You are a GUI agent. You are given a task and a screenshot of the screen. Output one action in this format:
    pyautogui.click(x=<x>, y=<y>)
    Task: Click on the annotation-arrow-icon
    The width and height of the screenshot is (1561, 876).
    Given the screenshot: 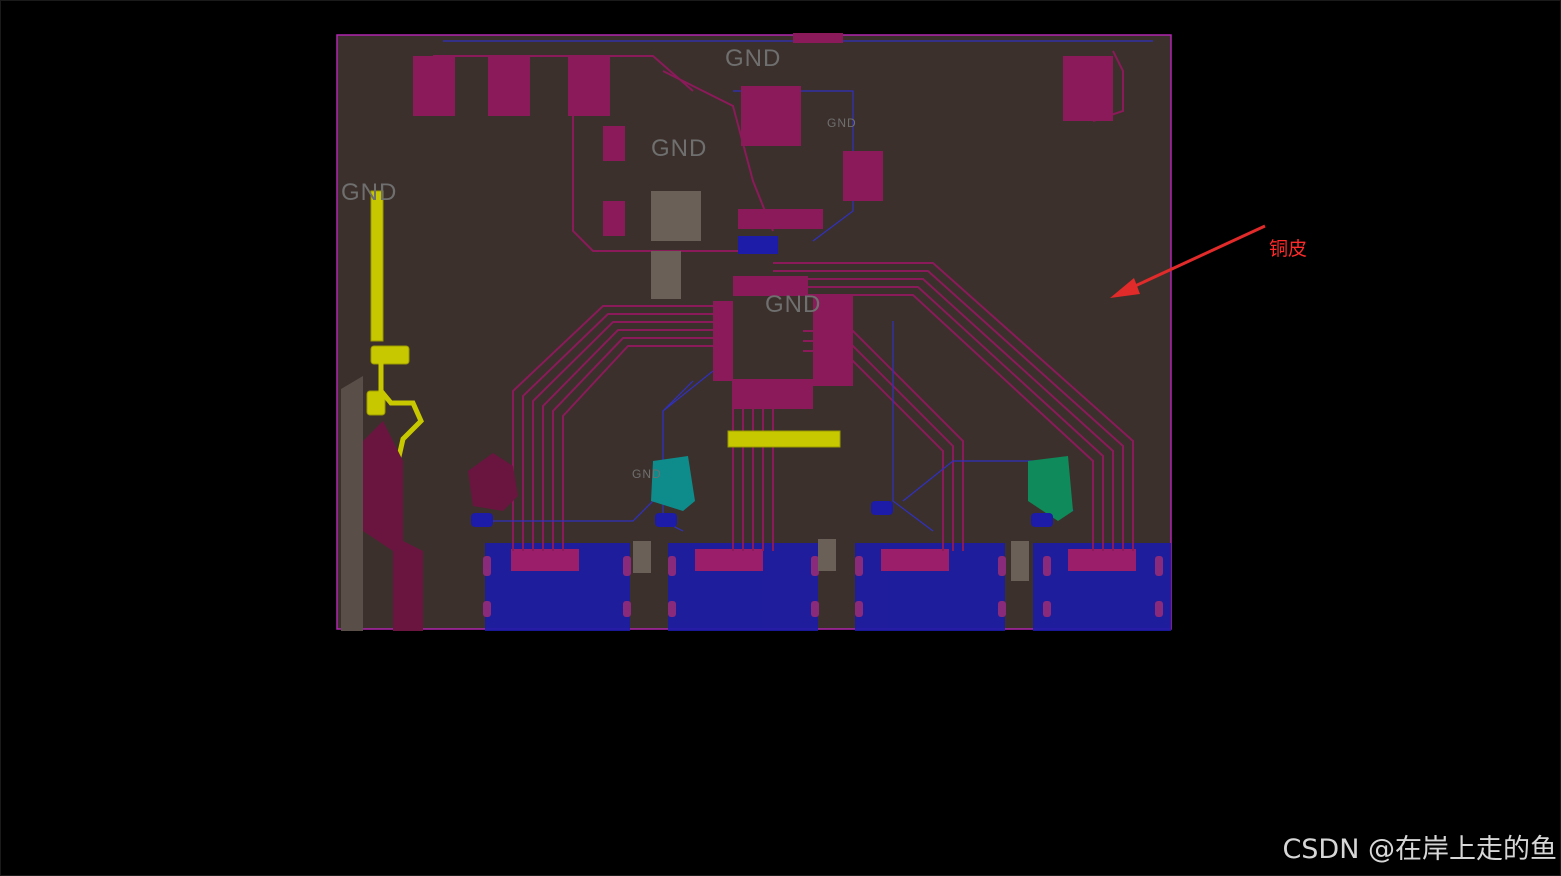 What is the action you would take?
    pyautogui.click(x=1188, y=261)
    